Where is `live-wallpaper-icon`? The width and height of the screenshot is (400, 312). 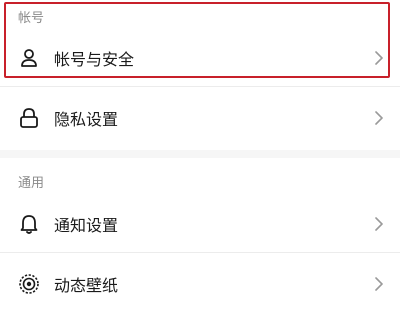
live-wallpaper-icon is located at coordinates (29, 284).